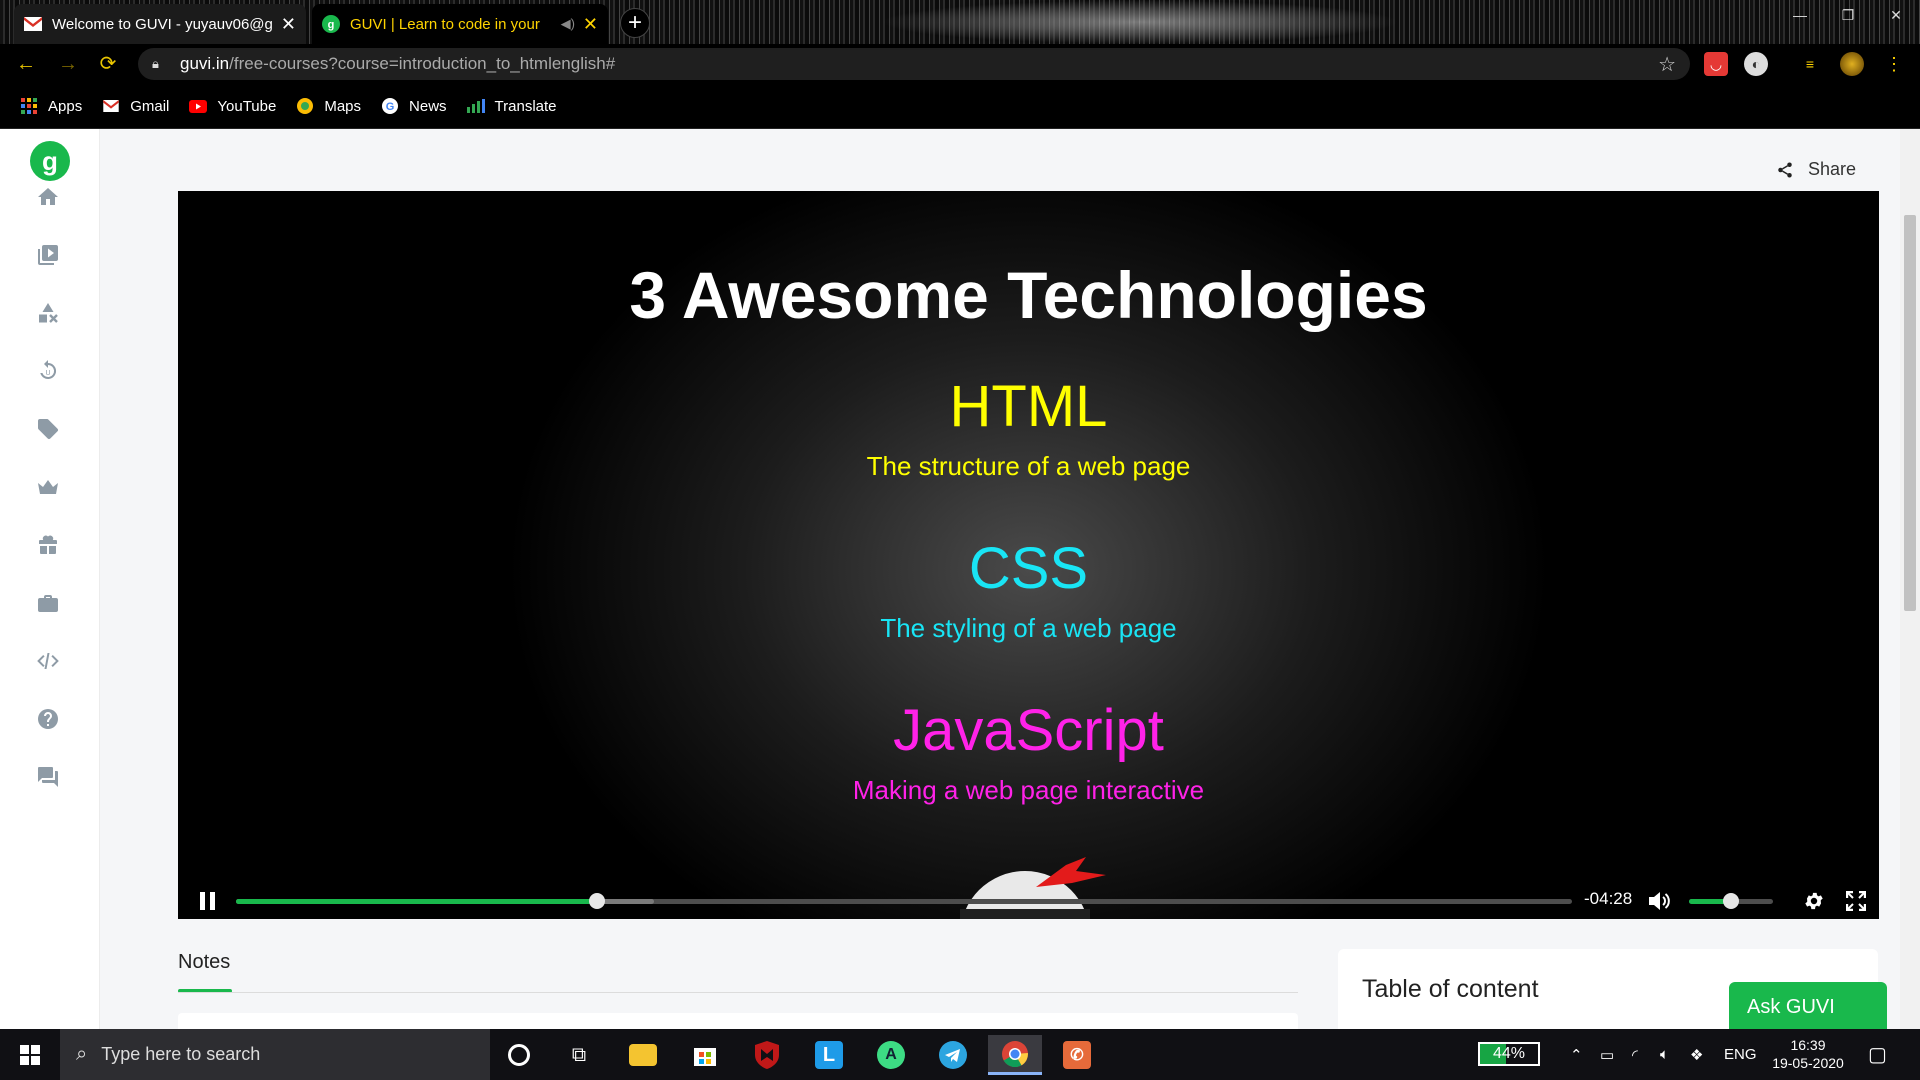 This screenshot has height=1080, width=1920. Describe the element at coordinates (1028, 730) in the screenshot. I see `slide-item-javascript: JavaScript` at that location.